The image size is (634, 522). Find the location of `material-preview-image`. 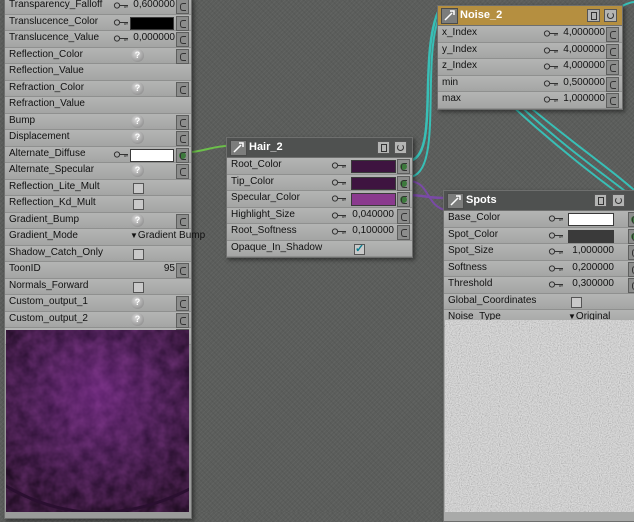

material-preview-image is located at coordinates (97, 421).